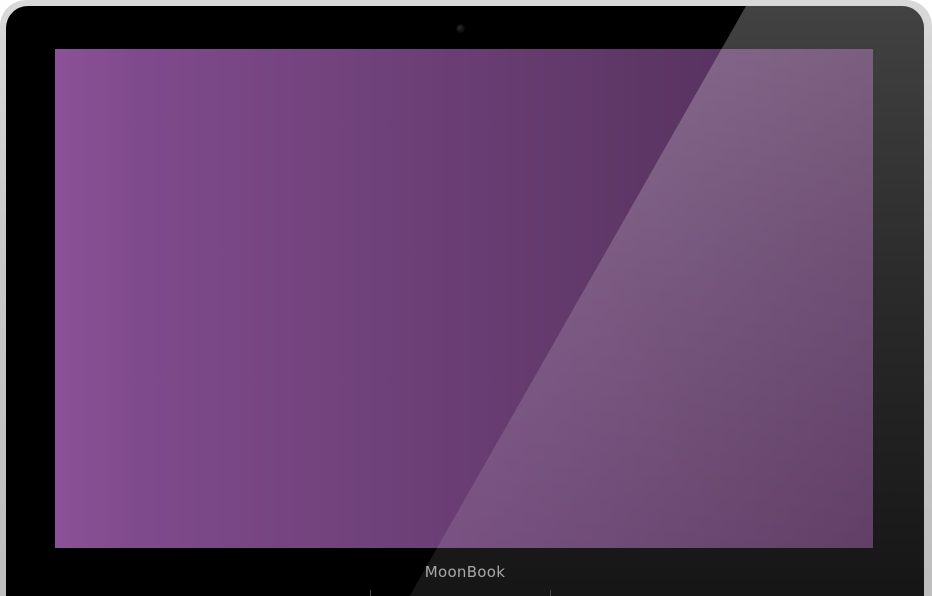 The height and width of the screenshot is (596, 932). What do you see at coordinates (370, 593) in the screenshot?
I see `hinge-mark-left` at bounding box center [370, 593].